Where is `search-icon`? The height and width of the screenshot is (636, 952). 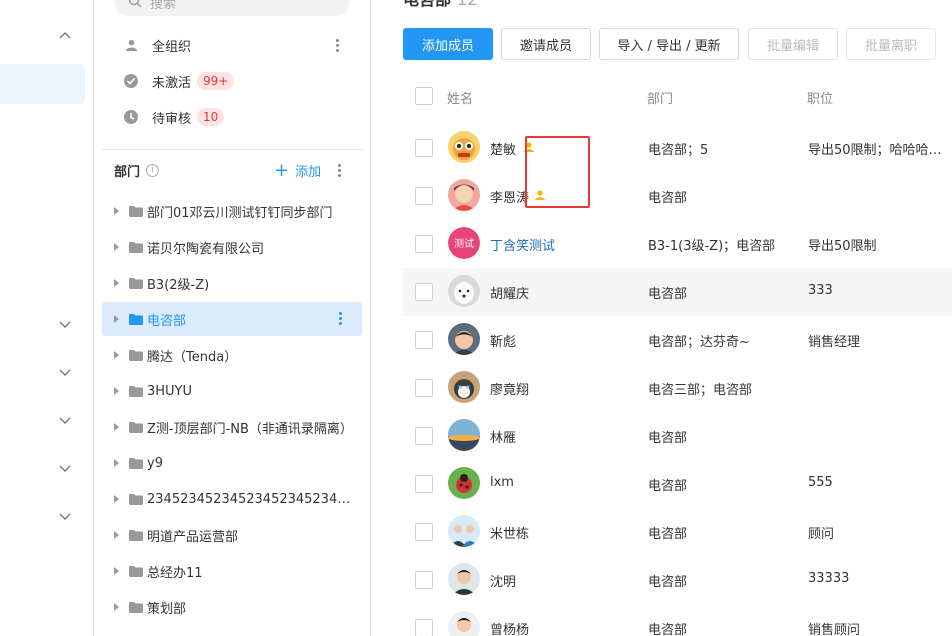
search-icon is located at coordinates (135, 4).